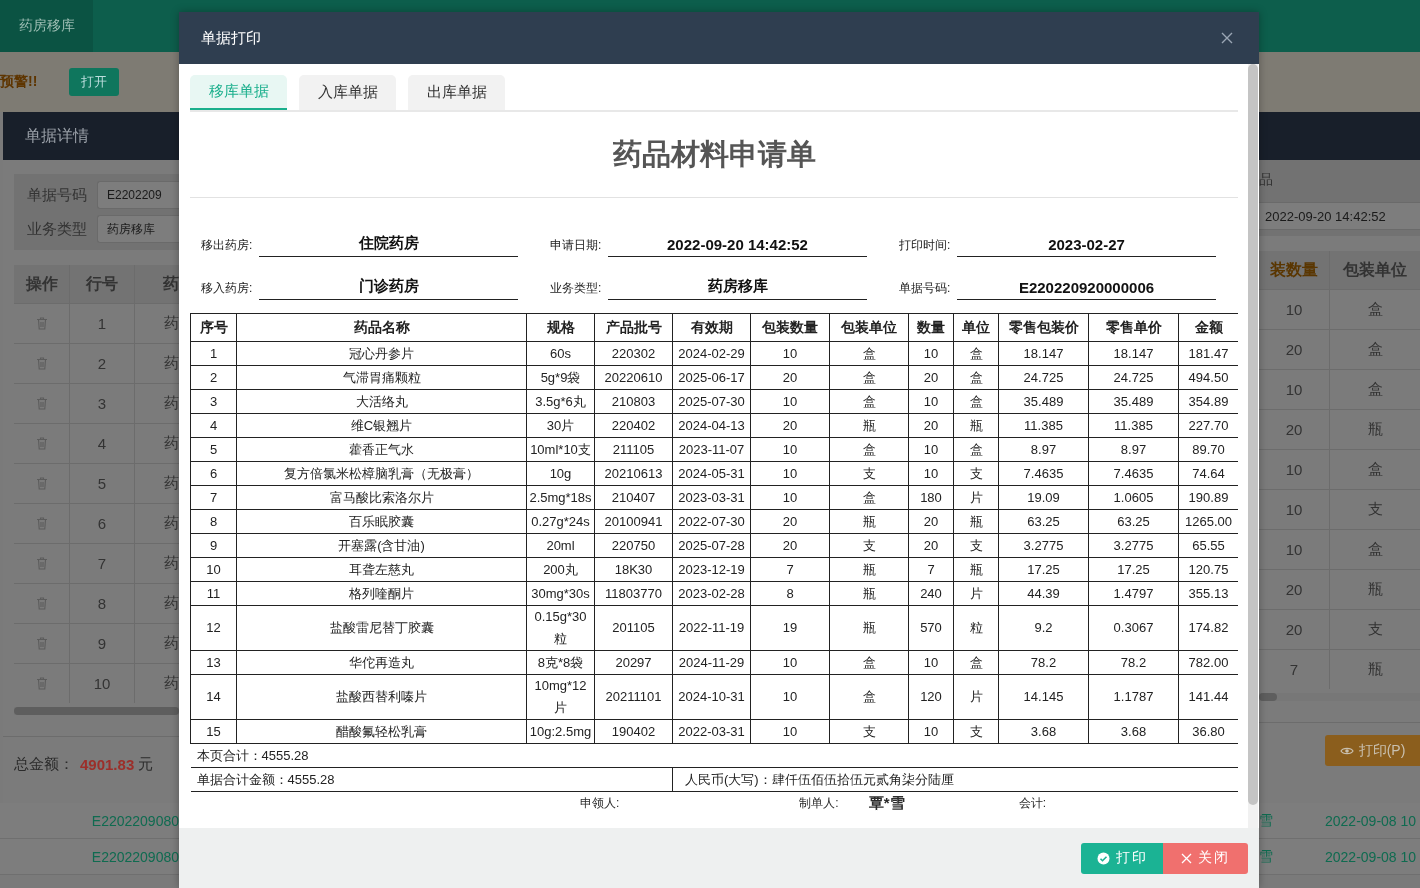 The width and height of the screenshot is (1420, 888). What do you see at coordinates (560, 662) in the screenshot?
I see `table-cell: 8克*8袋` at bounding box center [560, 662].